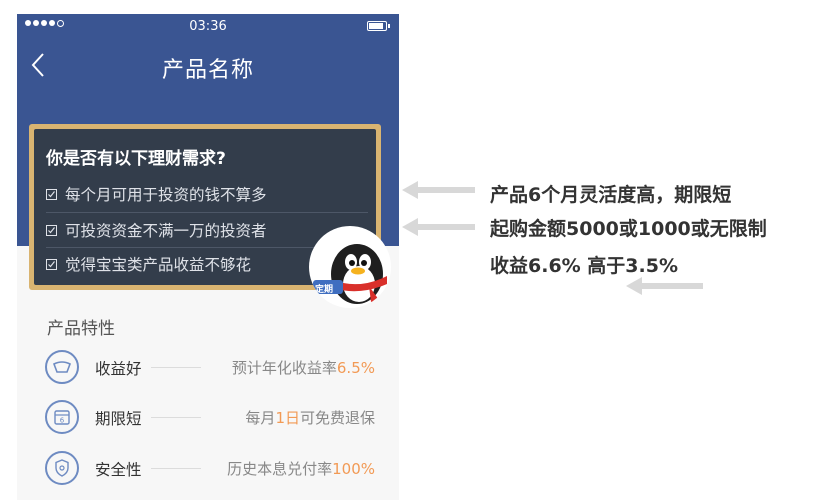 The width and height of the screenshot is (816, 500). What do you see at coordinates (378, 26) in the screenshot?
I see `battery-icon` at bounding box center [378, 26].